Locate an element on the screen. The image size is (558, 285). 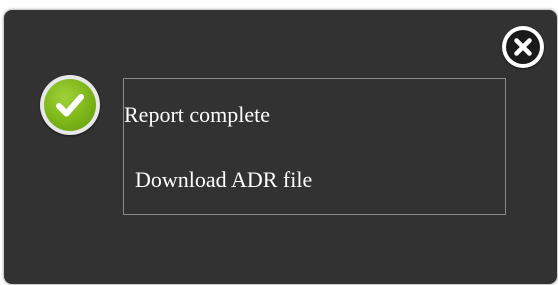
close-icon is located at coordinates (523, 47).